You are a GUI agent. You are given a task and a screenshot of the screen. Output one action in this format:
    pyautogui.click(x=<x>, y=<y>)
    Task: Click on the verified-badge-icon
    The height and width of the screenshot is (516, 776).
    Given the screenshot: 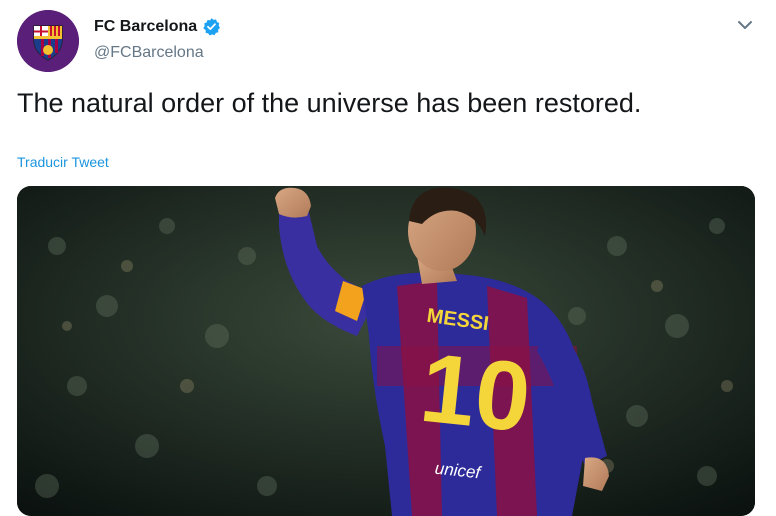 What is the action you would take?
    pyautogui.click(x=212, y=27)
    